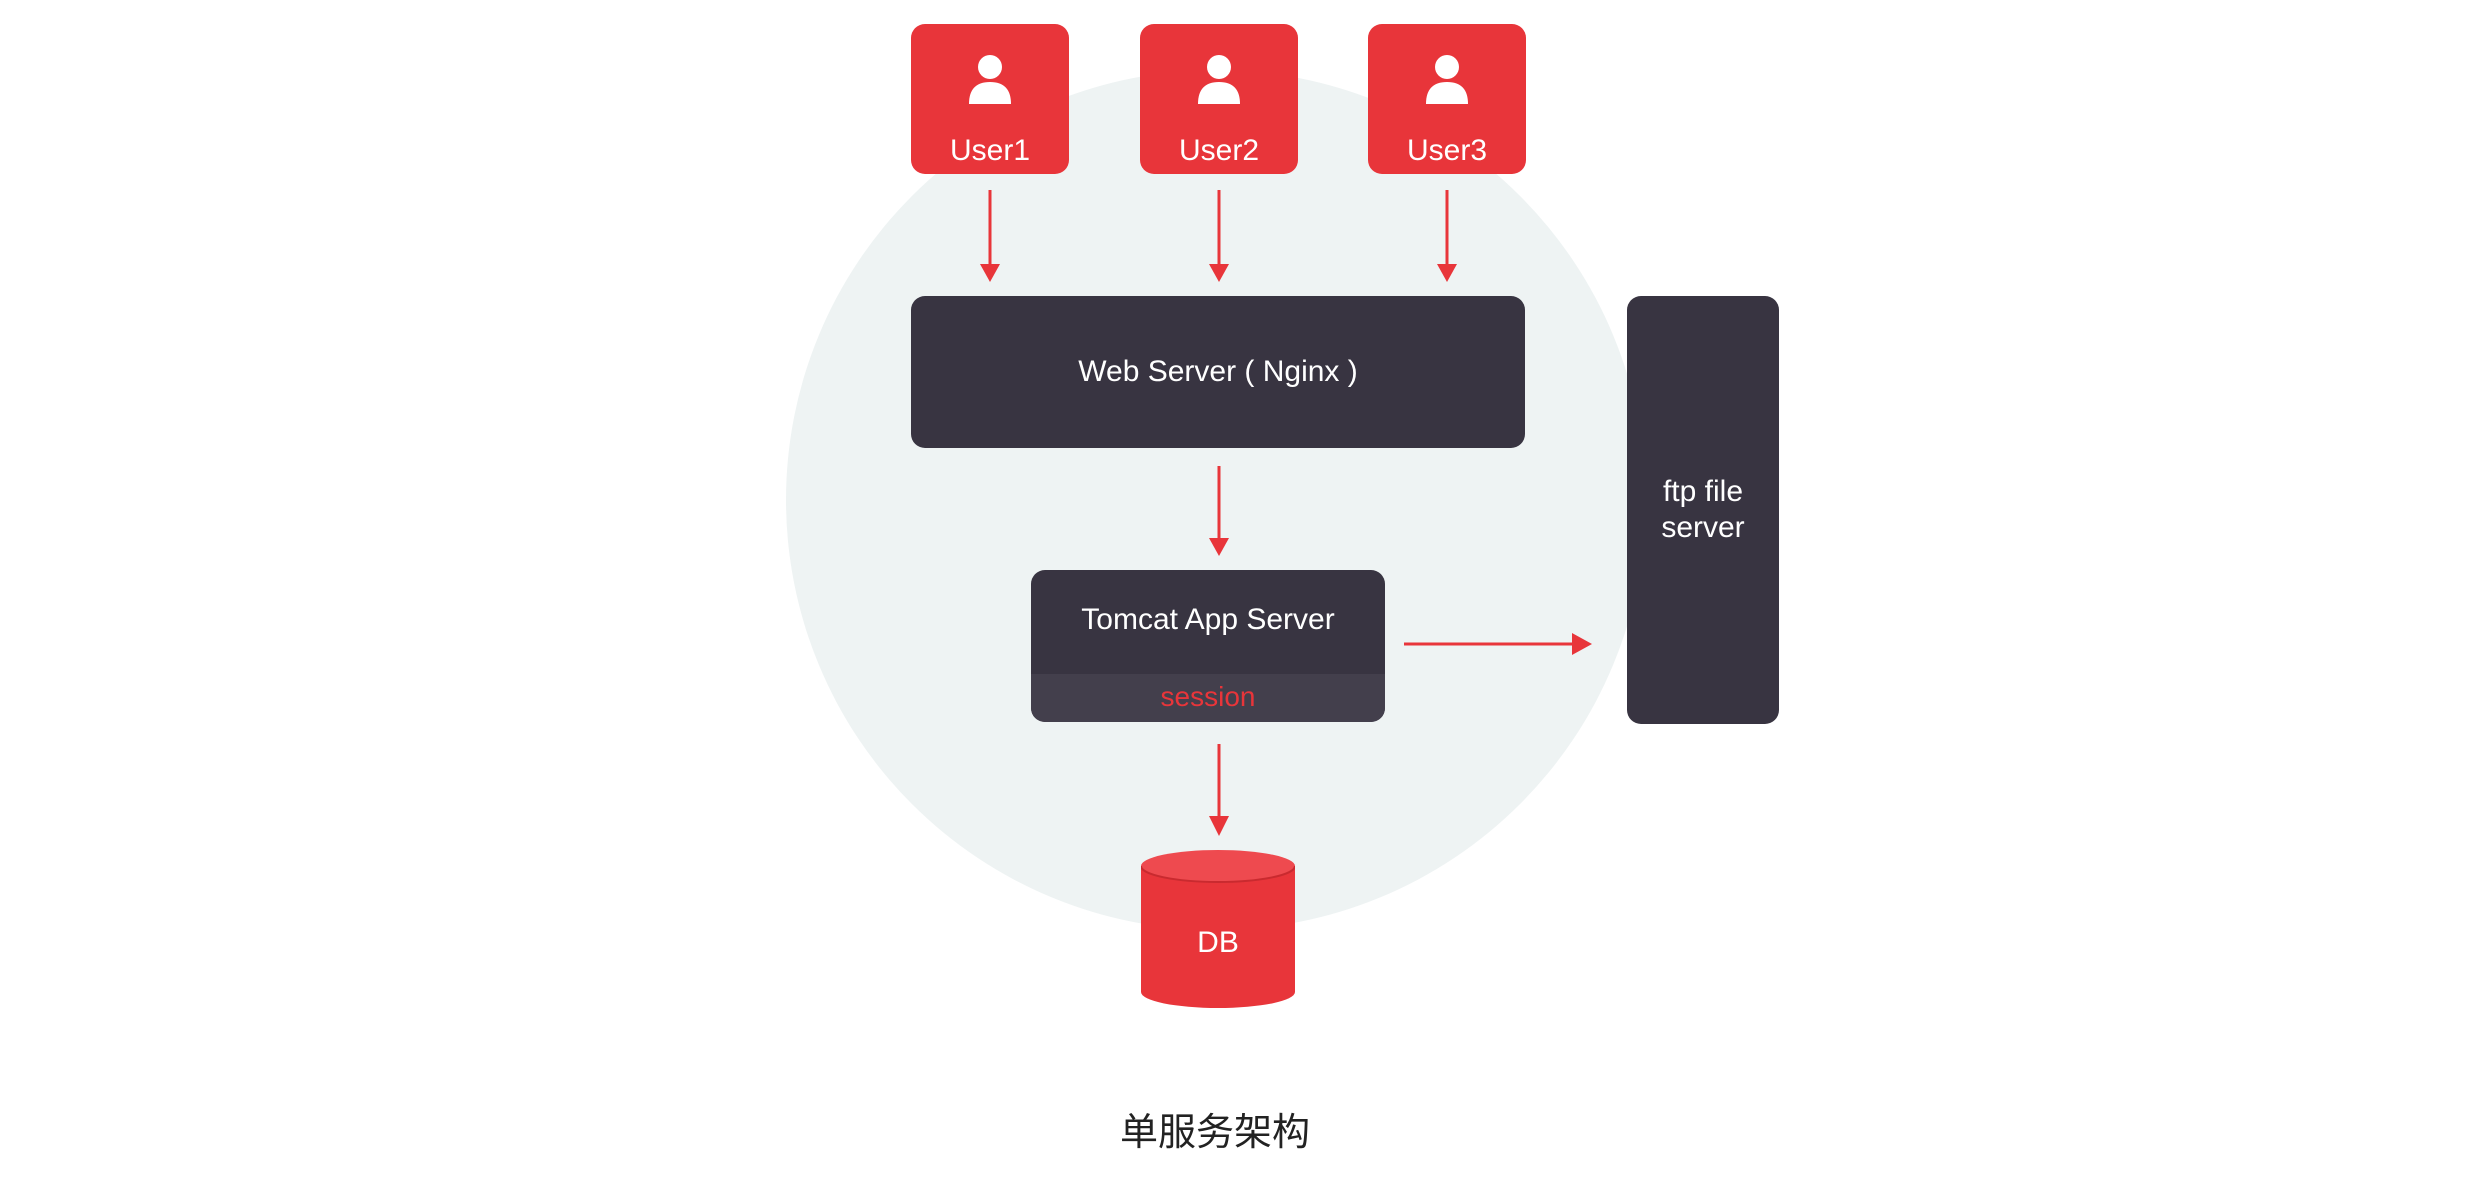 The image size is (2480, 1178). Describe the element at coordinates (1582, 644) in the screenshot. I see `arrowhead-app-to-ftp` at that location.